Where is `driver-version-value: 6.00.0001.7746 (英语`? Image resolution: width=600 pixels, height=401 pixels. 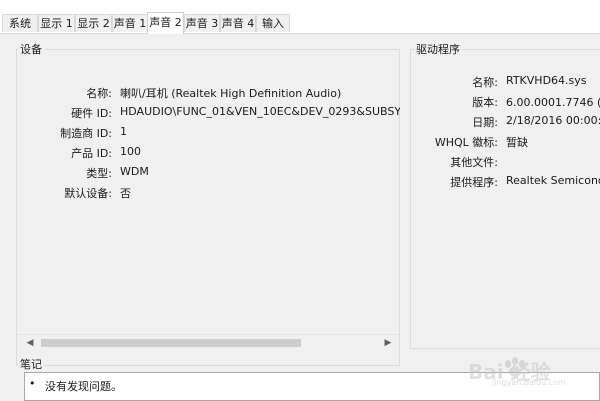
driver-version-value: 6.00.0001.7746 (英语 is located at coordinates (553, 102).